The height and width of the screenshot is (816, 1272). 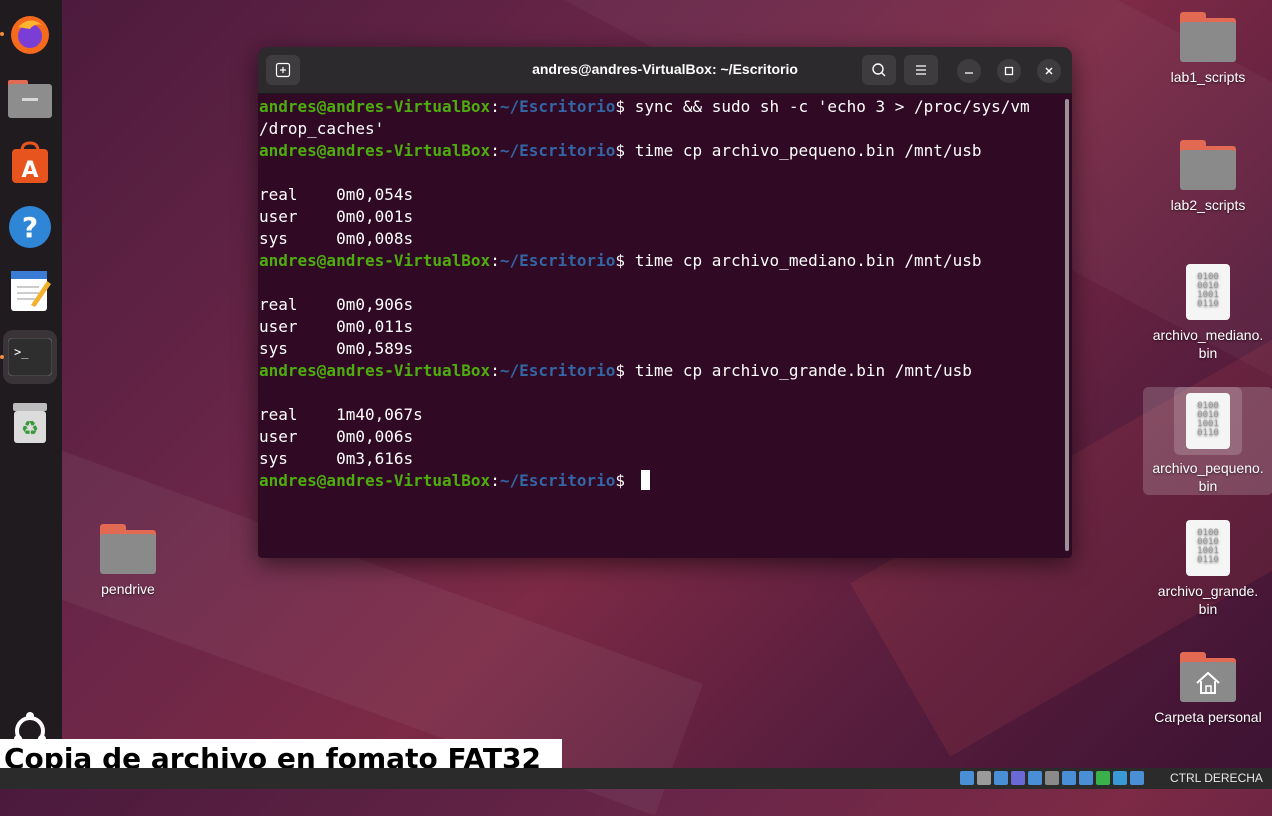 What do you see at coordinates (808, 150) in the screenshot?
I see `command-text: time cp archivo_pequeno.bin /mnt/usb` at bounding box center [808, 150].